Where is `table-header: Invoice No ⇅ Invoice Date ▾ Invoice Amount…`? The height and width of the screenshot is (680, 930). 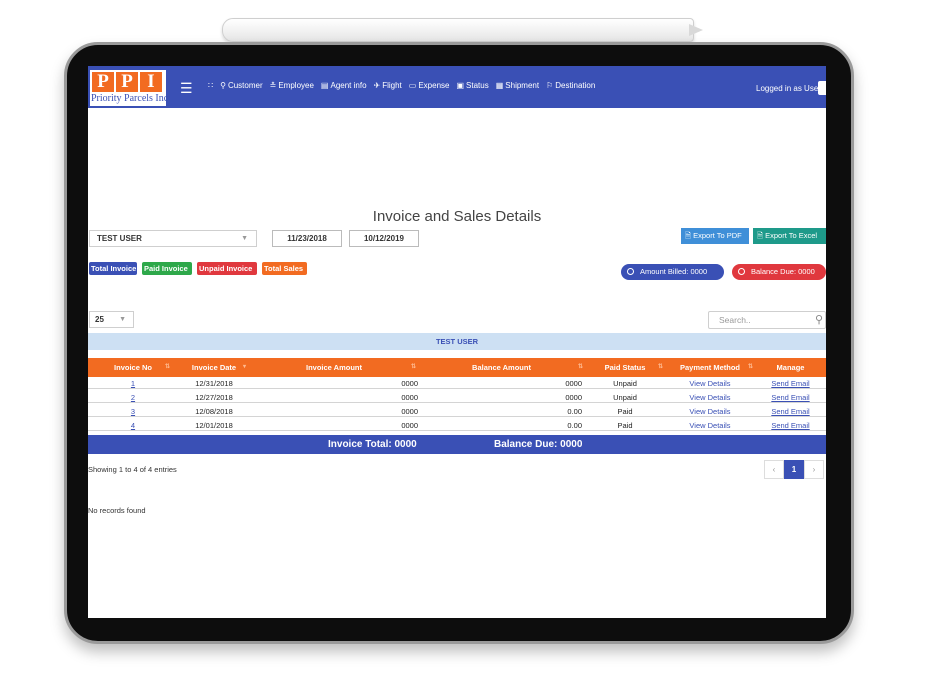 table-header: Invoice No ⇅ Invoice Date ▾ Invoice Amount… is located at coordinates (457, 367).